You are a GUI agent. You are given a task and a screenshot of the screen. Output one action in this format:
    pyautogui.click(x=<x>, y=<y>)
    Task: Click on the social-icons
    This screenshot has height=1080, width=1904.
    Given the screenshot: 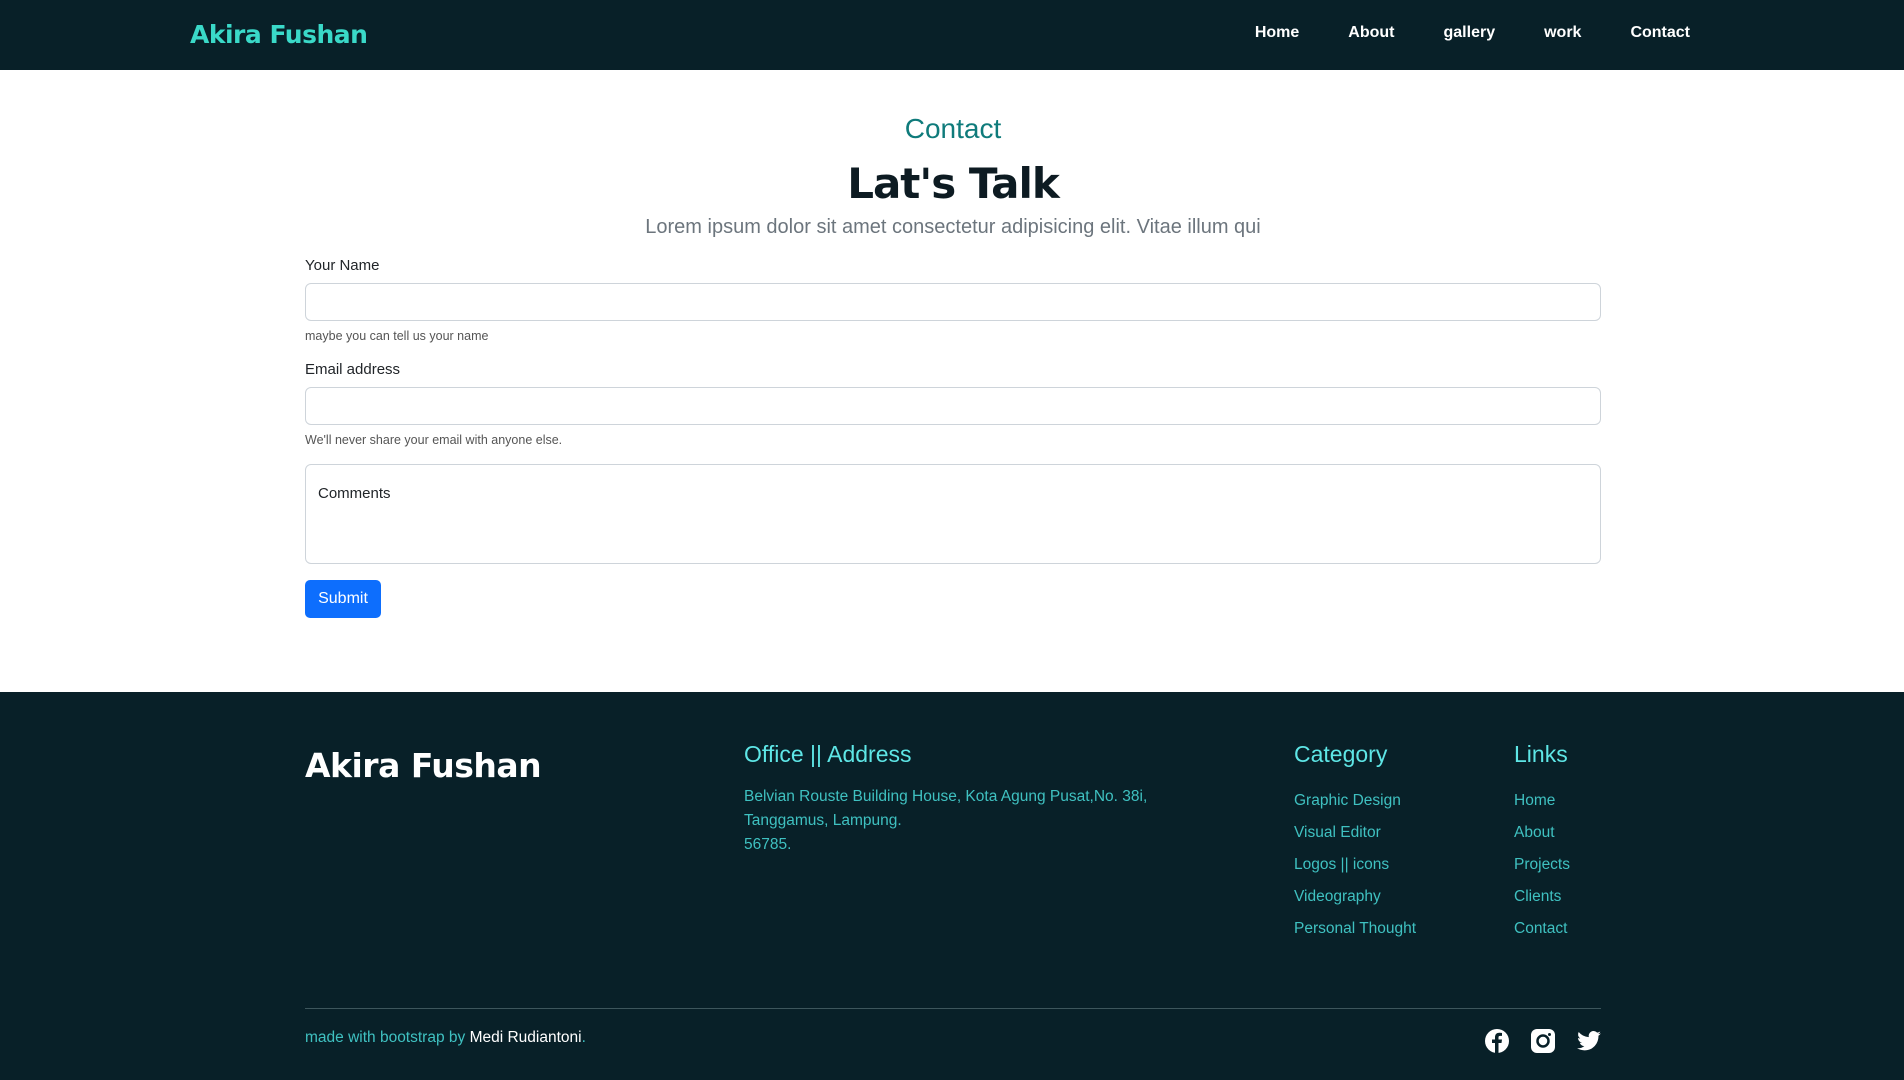 What is the action you would take?
    pyautogui.click(x=1543, y=1041)
    